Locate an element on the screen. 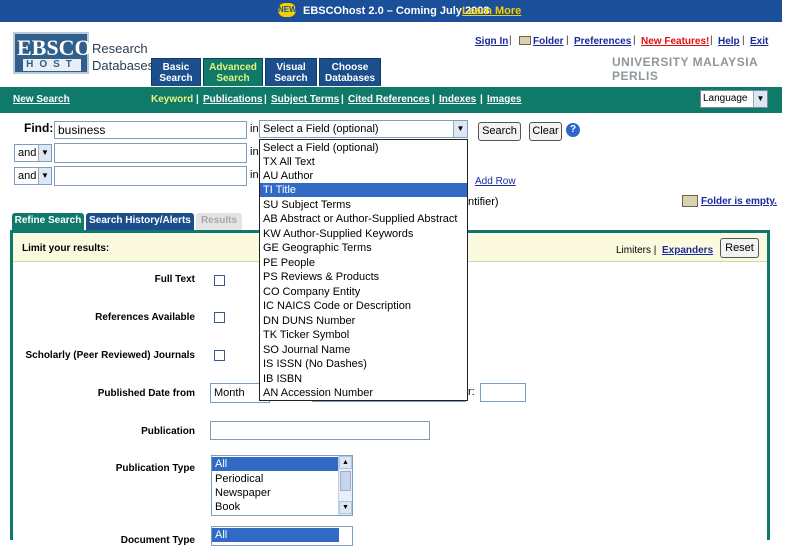 The height and width of the screenshot is (546, 792). help-link: Help is located at coordinates (729, 41).